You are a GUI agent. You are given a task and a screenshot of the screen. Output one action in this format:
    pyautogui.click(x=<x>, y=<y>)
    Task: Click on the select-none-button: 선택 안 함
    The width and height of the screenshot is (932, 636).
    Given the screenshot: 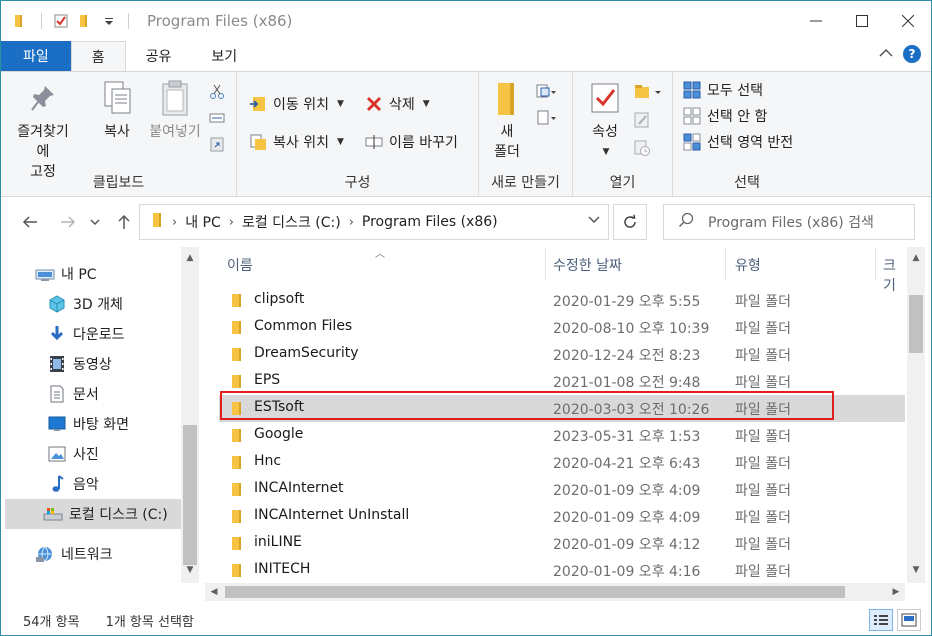 What is the action you would take?
    pyautogui.click(x=725, y=116)
    